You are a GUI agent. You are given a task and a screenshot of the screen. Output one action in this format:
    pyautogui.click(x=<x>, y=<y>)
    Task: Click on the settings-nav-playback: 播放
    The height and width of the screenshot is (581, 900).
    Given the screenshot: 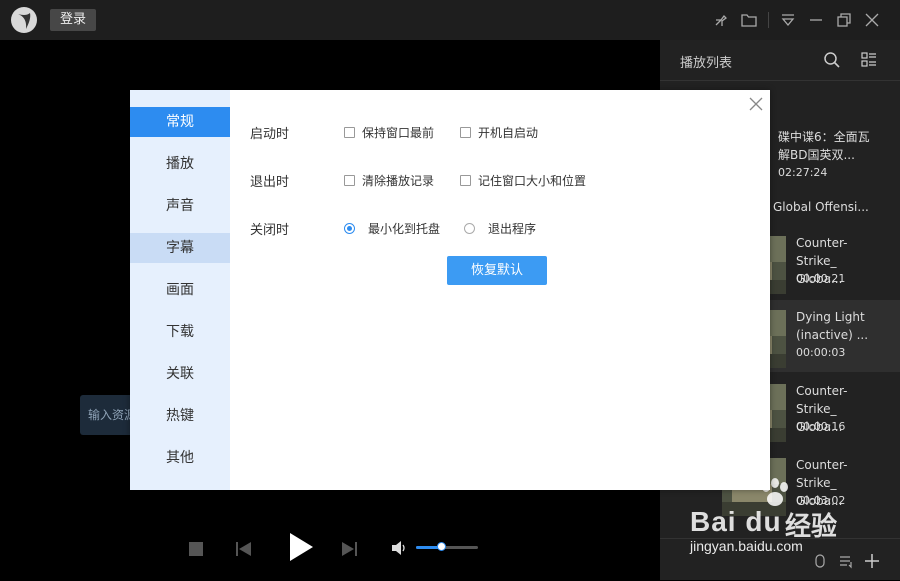 What is the action you would take?
    pyautogui.click(x=180, y=164)
    